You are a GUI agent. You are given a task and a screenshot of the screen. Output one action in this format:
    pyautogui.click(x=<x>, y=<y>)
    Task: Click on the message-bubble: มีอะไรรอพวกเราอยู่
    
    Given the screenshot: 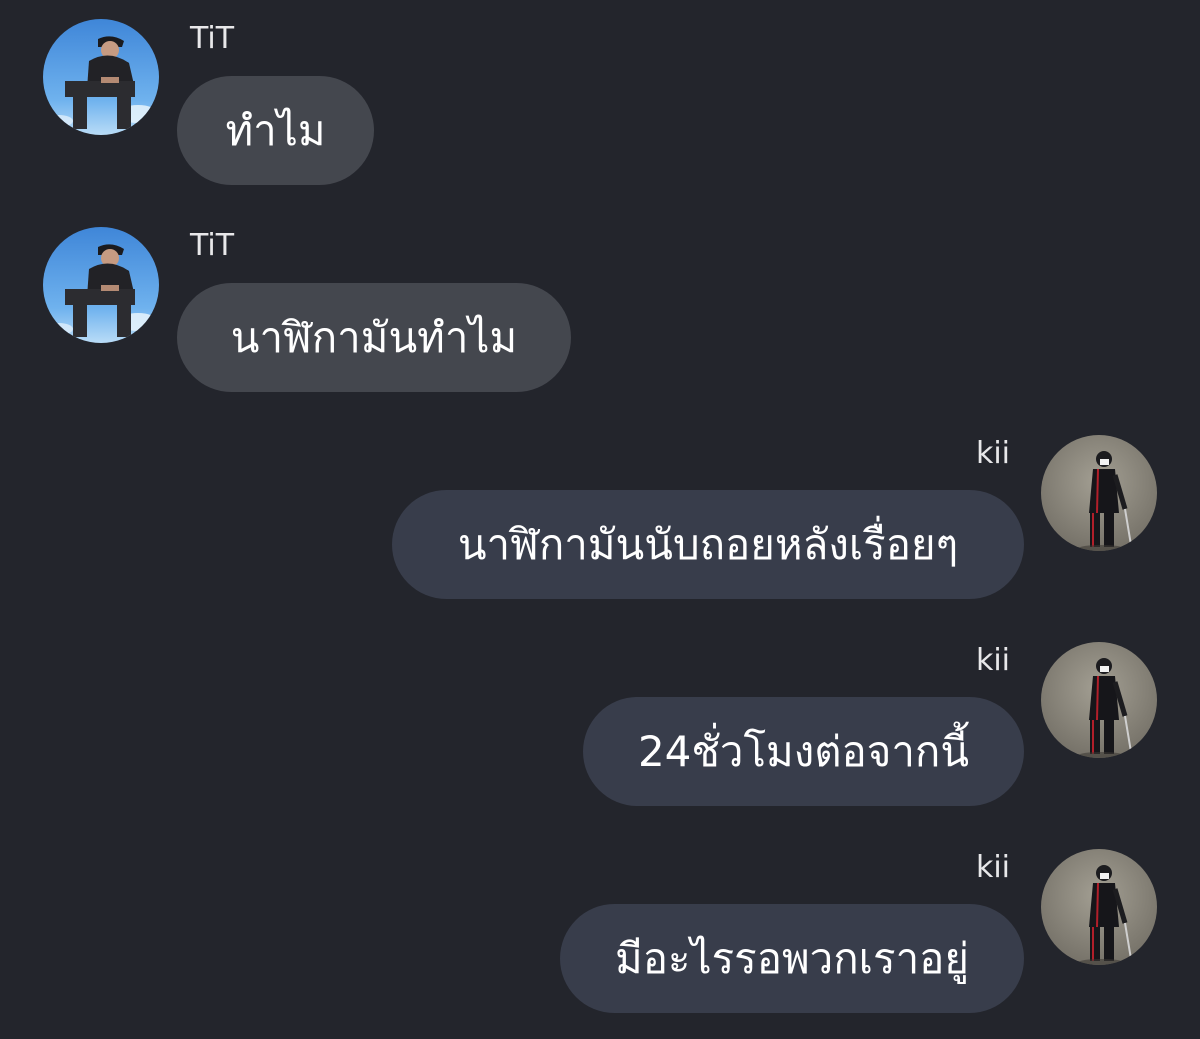 What is the action you would take?
    pyautogui.click(x=792, y=958)
    